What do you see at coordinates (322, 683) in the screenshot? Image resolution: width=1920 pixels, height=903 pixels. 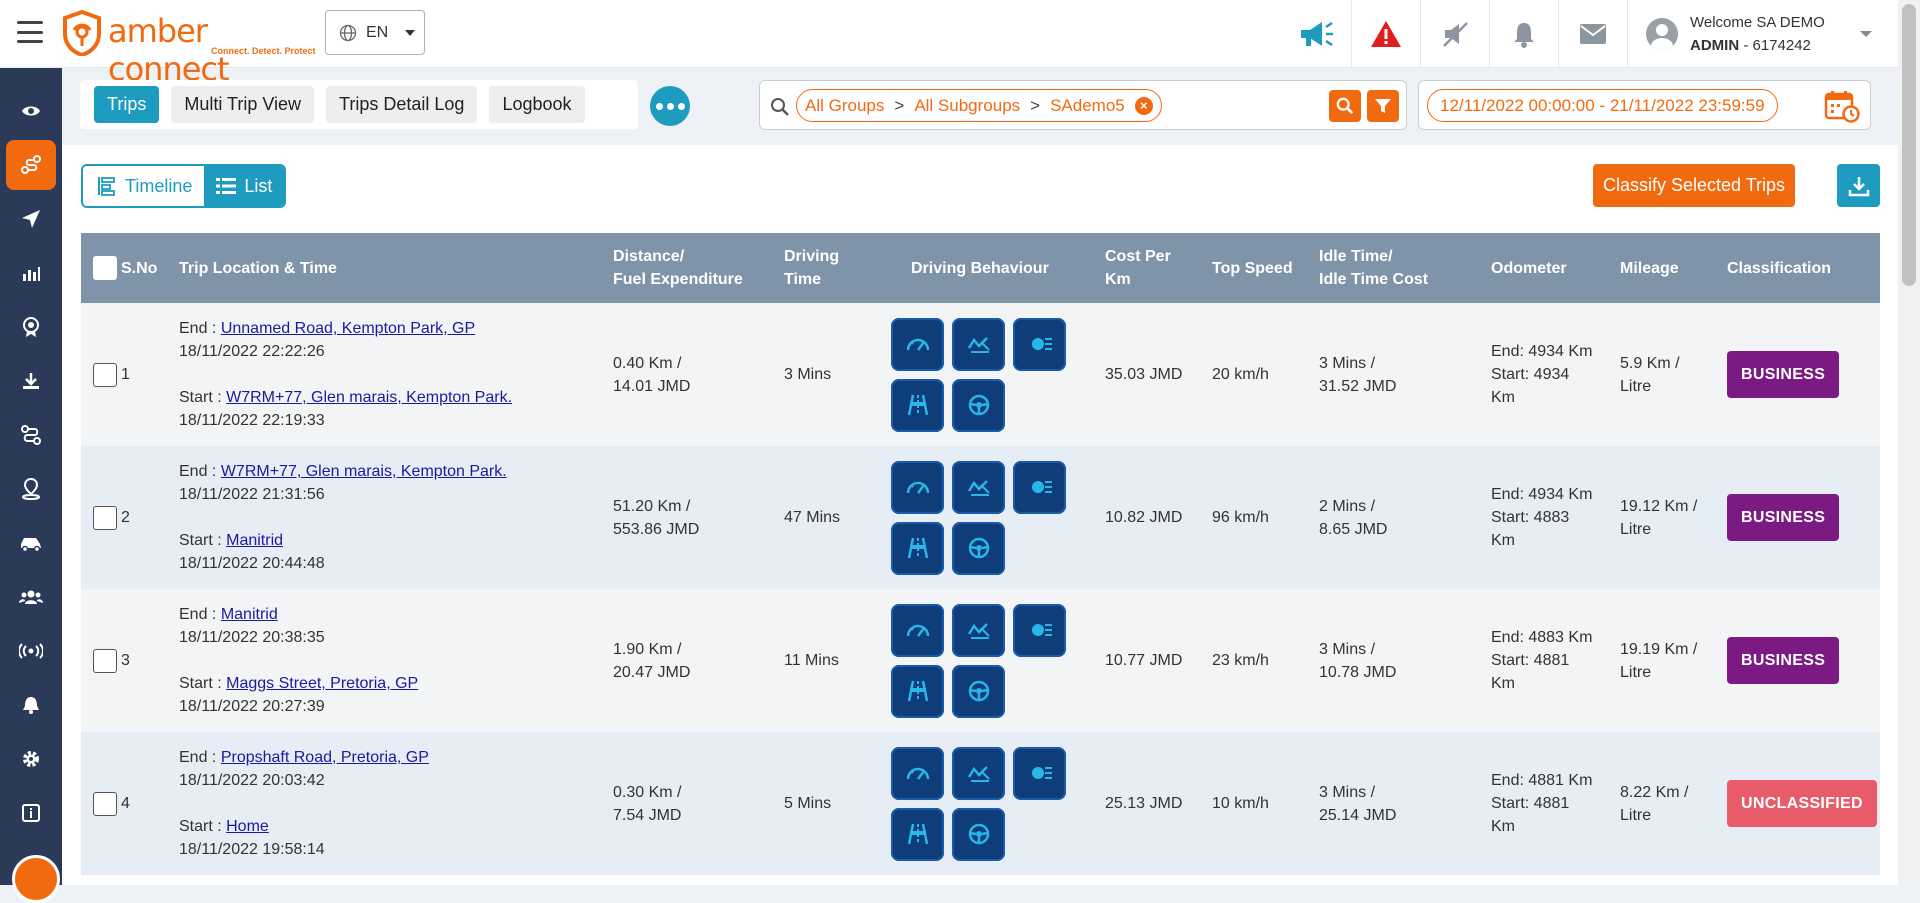 I see `start-location-link: Maggs Street, Pretoria, GP` at bounding box center [322, 683].